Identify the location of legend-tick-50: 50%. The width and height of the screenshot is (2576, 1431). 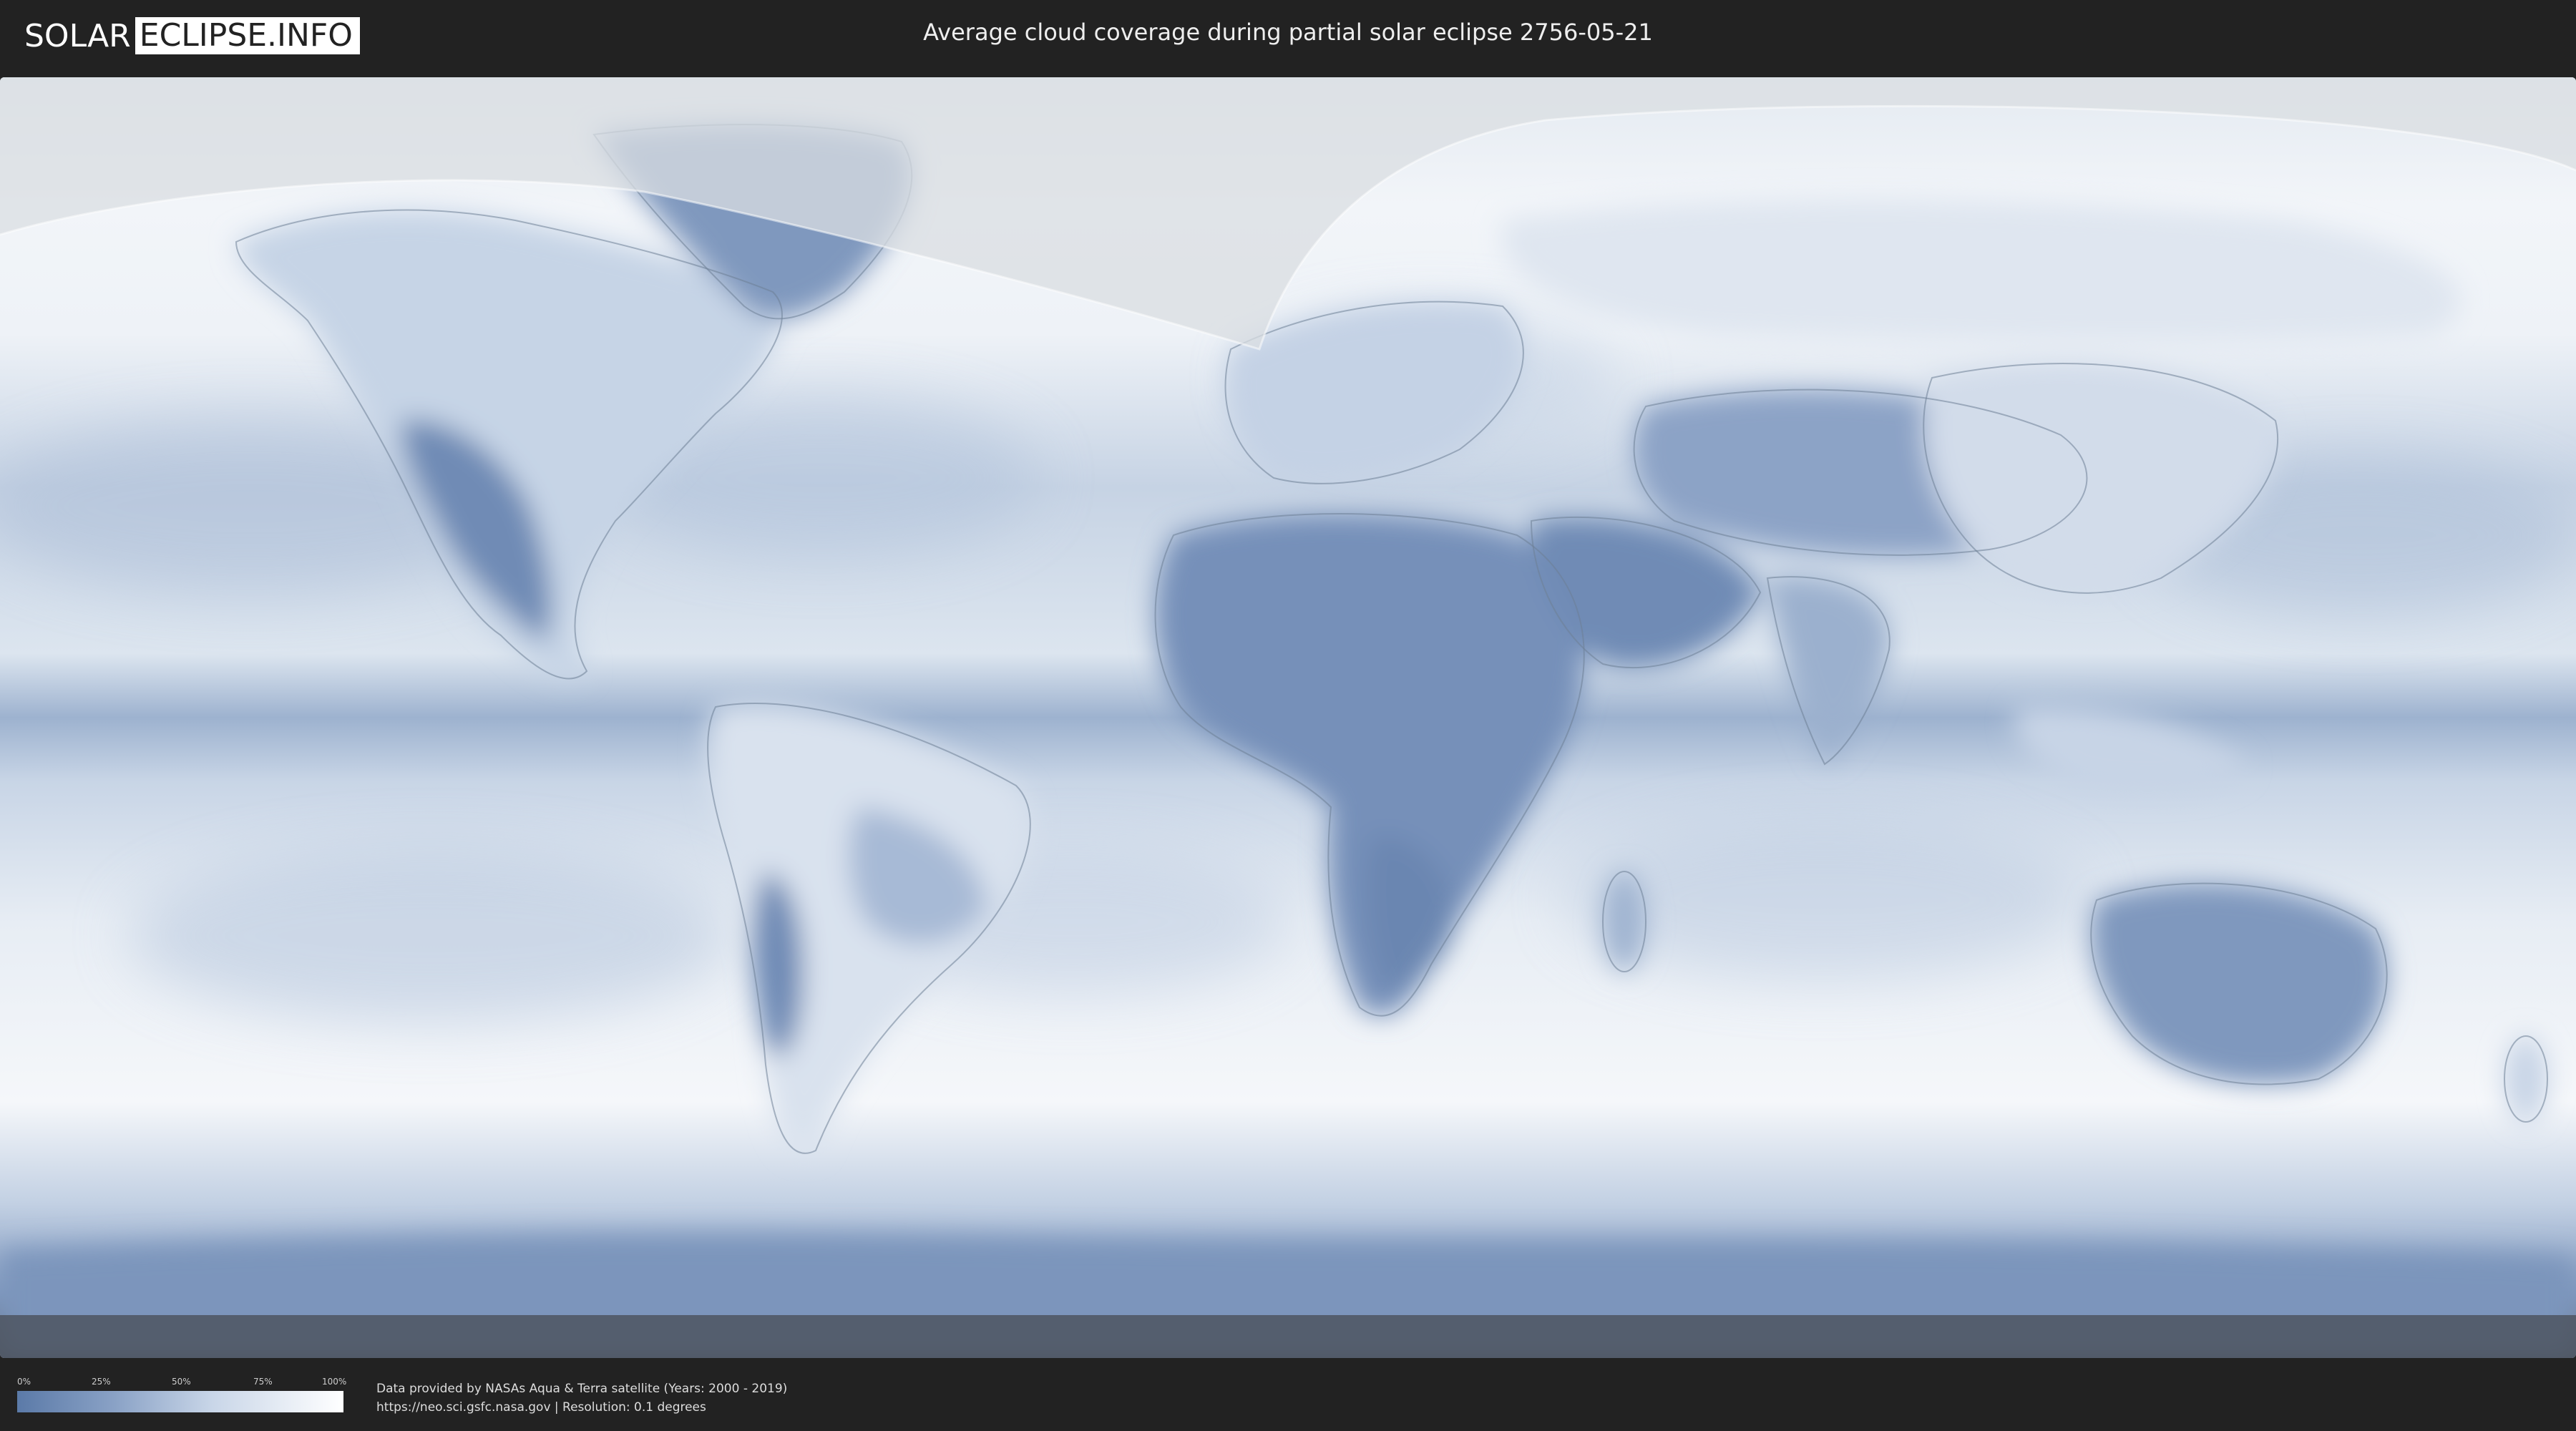
(181, 1382).